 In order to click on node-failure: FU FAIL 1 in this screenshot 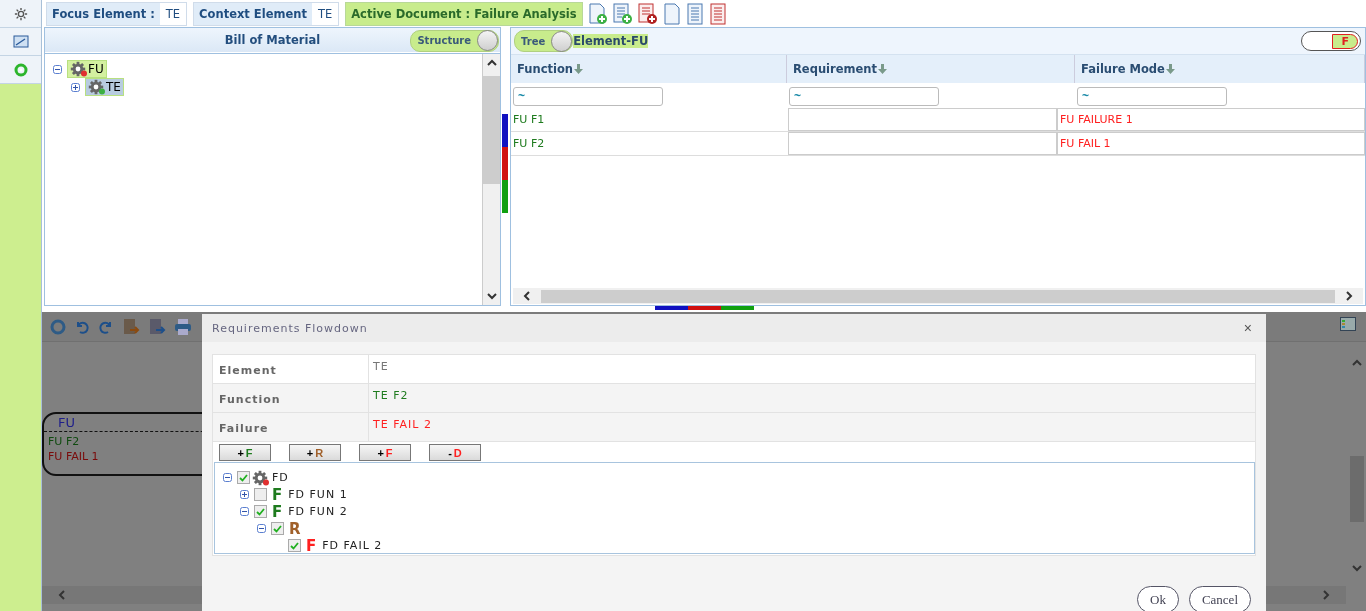, I will do `click(73, 457)`.